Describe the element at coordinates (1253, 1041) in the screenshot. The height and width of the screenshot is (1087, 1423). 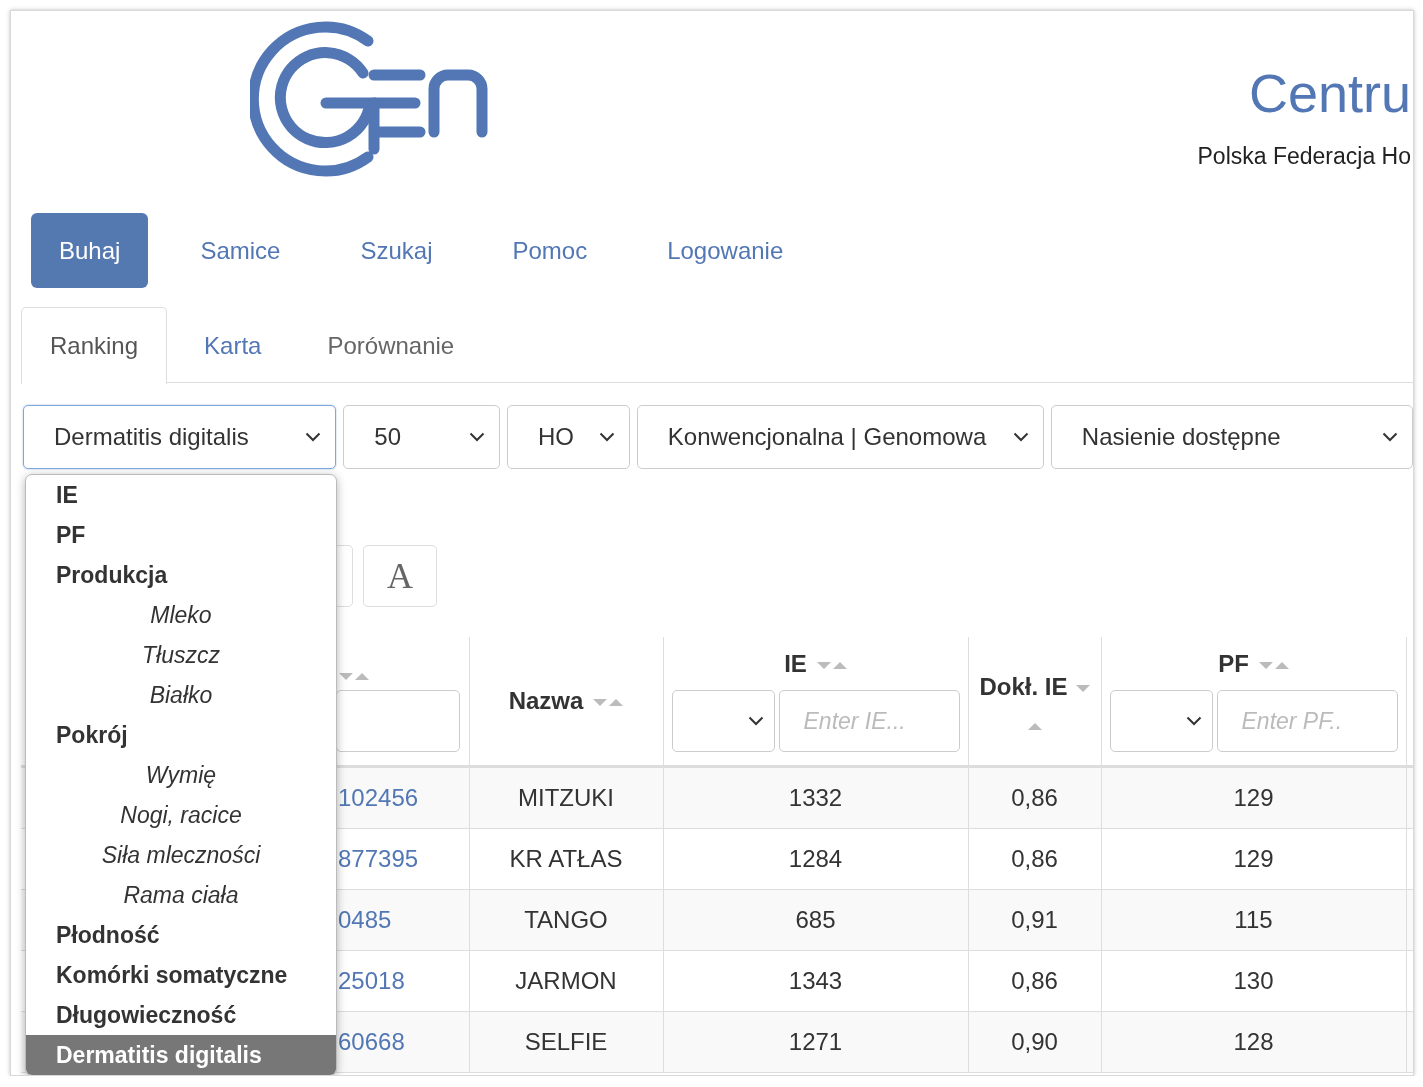
I see `table-cell: 128` at that location.